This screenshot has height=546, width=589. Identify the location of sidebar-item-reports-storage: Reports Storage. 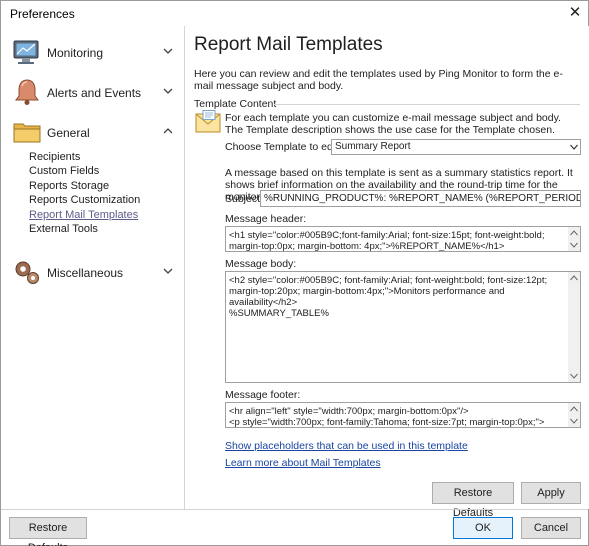
(69, 186).